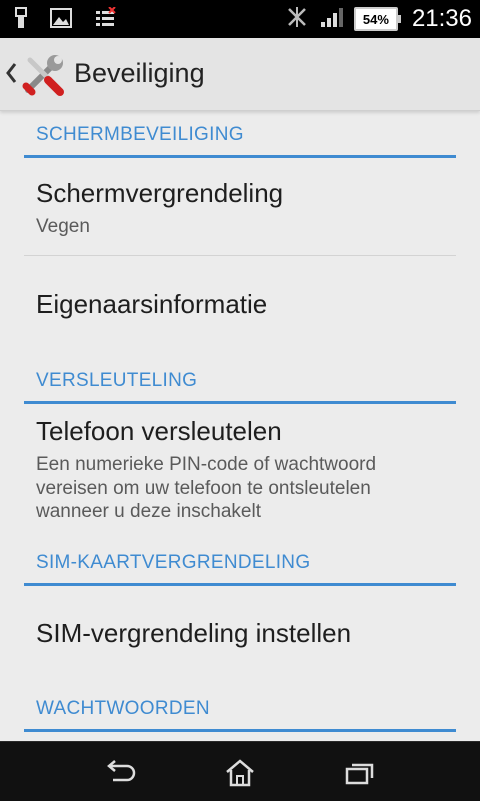 The image size is (480, 801). I want to click on up-navigation-chevron-icon, so click(11, 75).